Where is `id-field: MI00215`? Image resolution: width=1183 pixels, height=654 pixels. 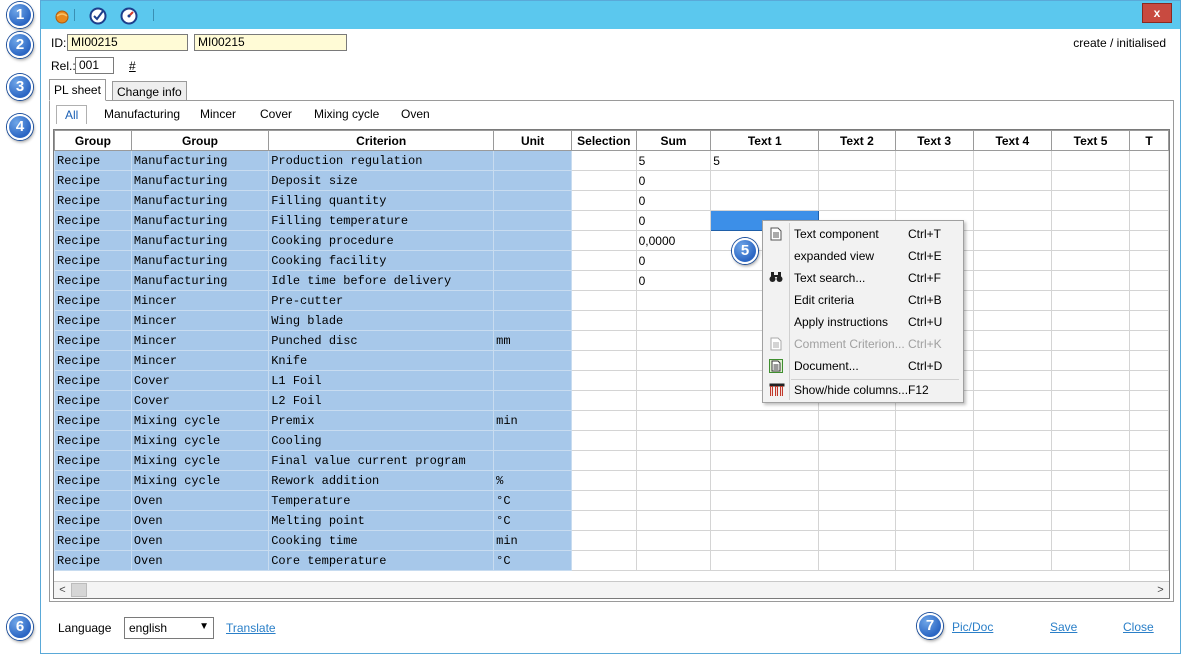
id-field: MI00215 is located at coordinates (127, 42).